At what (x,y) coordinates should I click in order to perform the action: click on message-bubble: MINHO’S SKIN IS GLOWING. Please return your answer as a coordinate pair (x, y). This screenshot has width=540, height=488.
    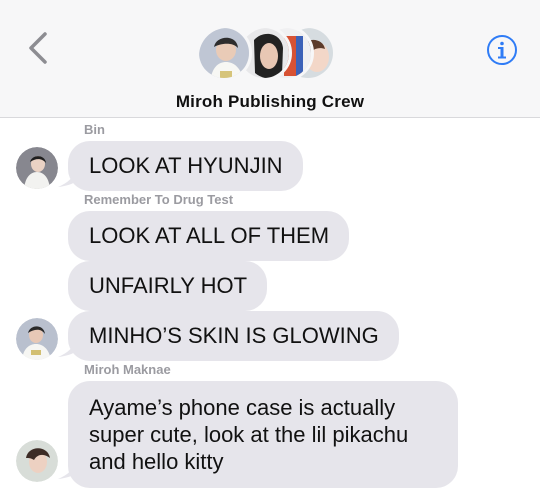
    Looking at the image, I should click on (233, 336).